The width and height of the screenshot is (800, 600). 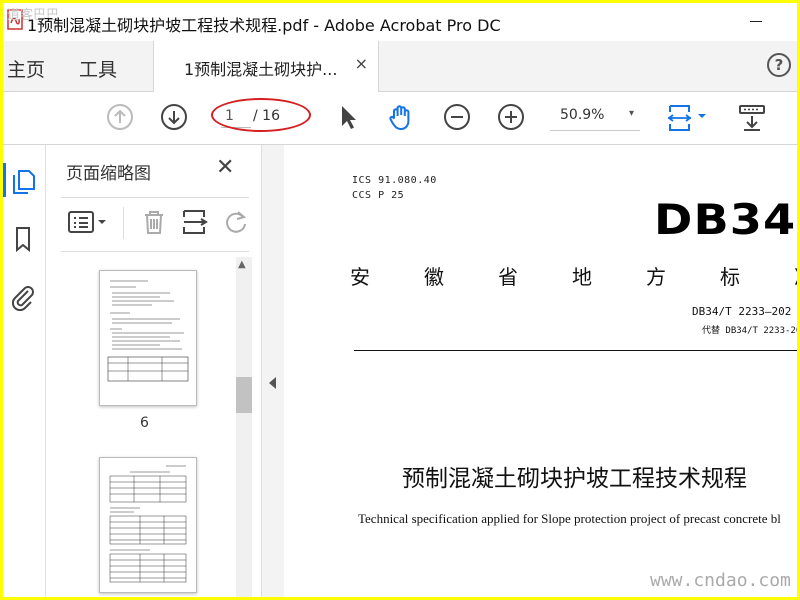 What do you see at coordinates (400, 66) in the screenshot?
I see `tab-bar: 主页 工具 1预制混凝土砌块护... × ?` at bounding box center [400, 66].